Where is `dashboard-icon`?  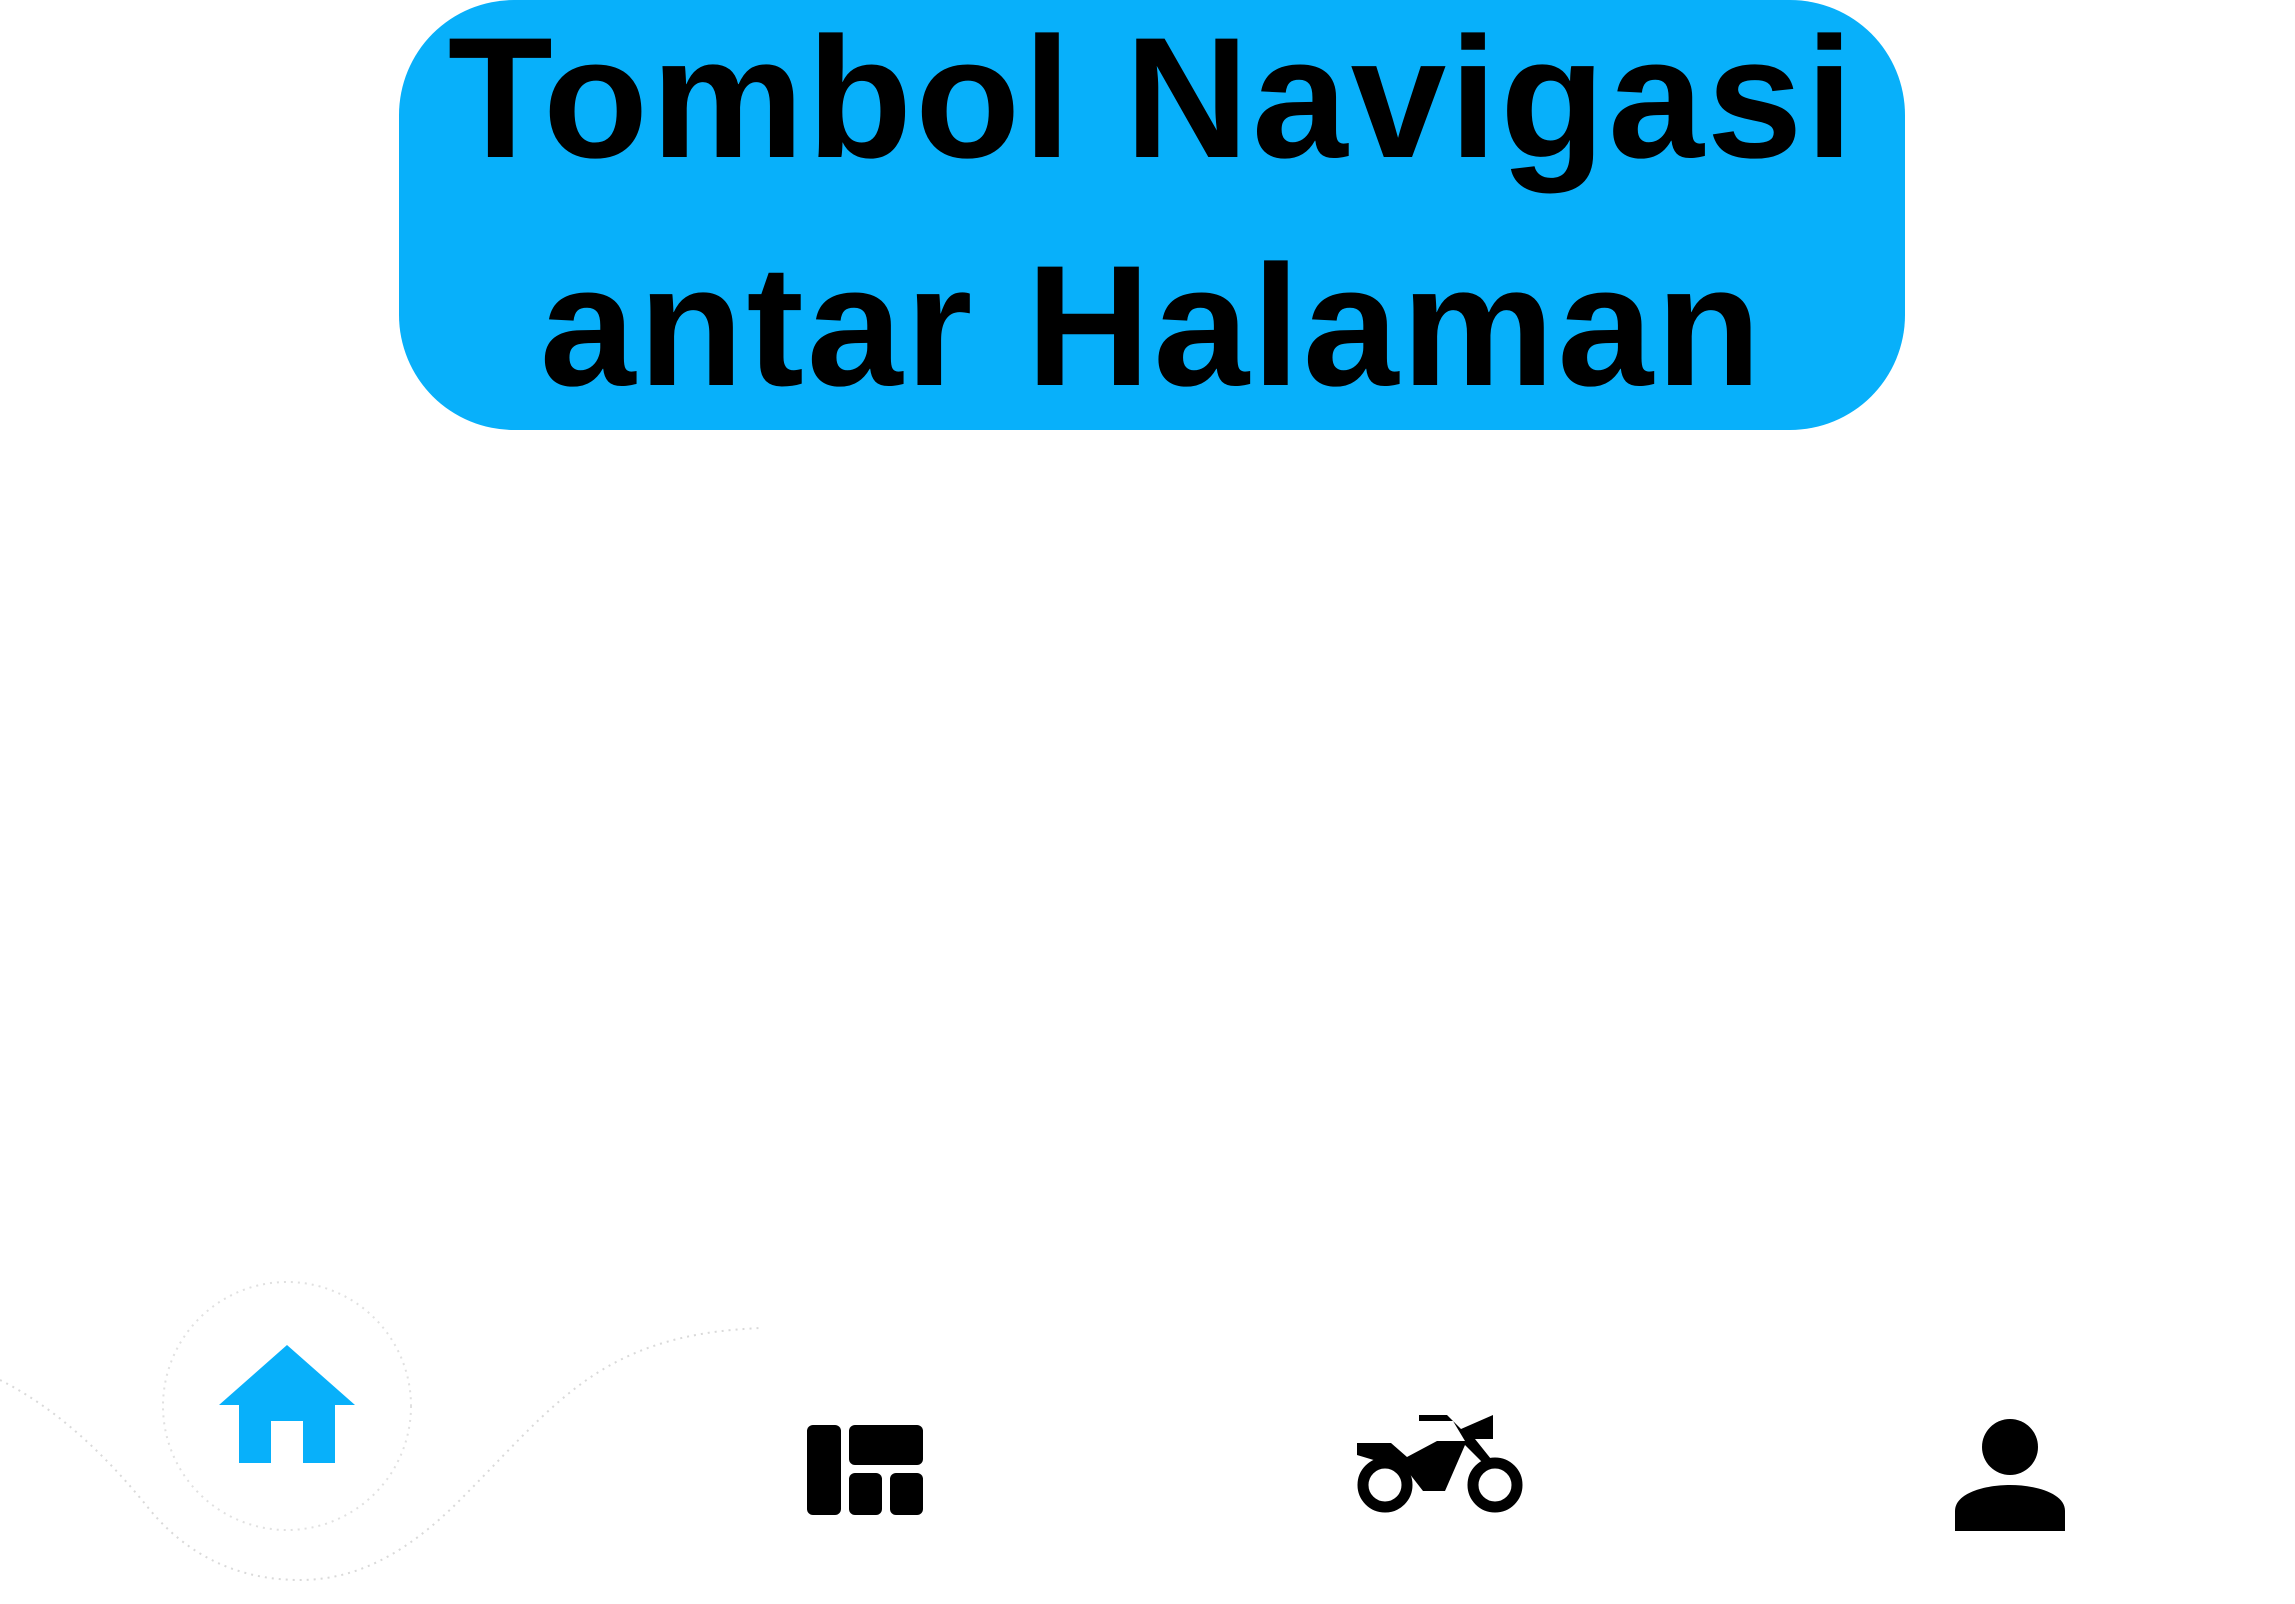
dashboard-icon is located at coordinates (865, 1470).